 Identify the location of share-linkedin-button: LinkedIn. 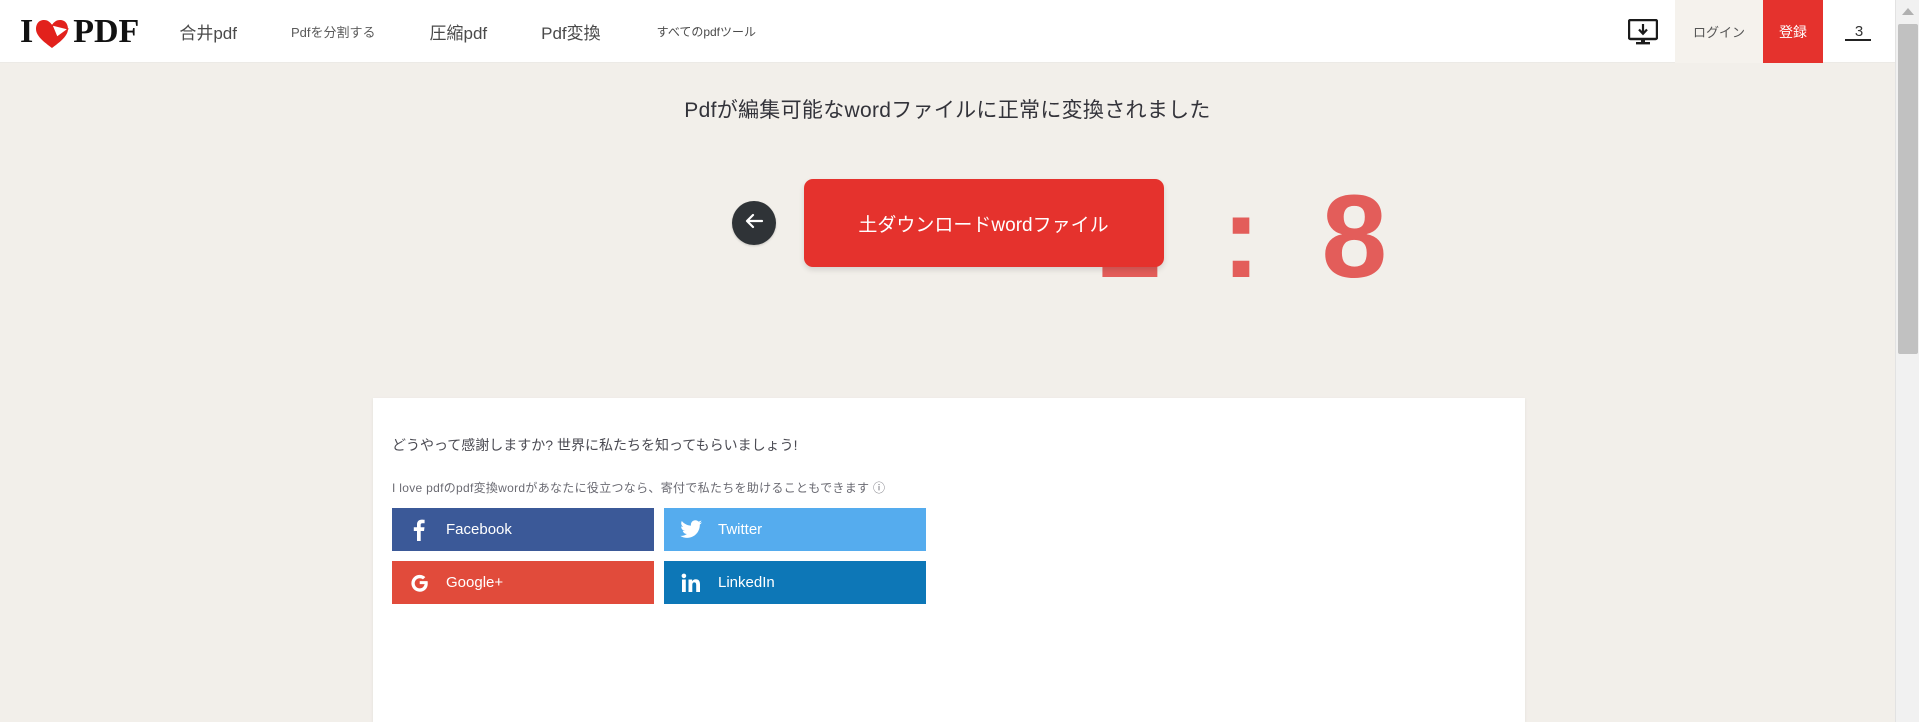
(795, 582).